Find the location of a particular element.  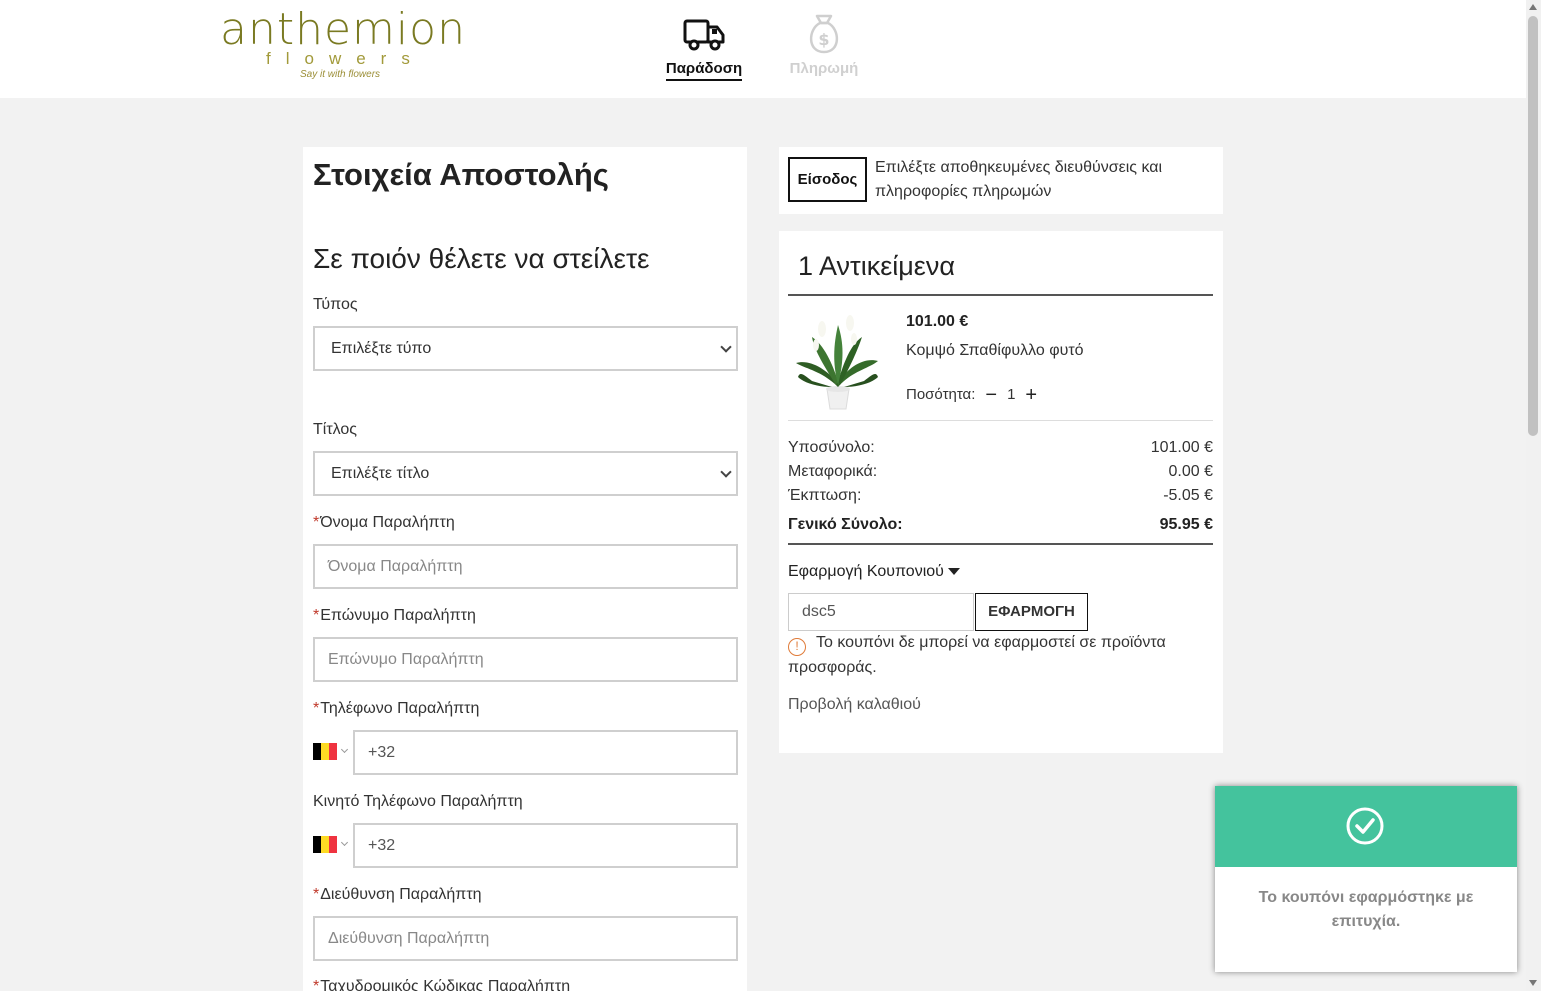

mobile-row: +32 is located at coordinates (525, 845).